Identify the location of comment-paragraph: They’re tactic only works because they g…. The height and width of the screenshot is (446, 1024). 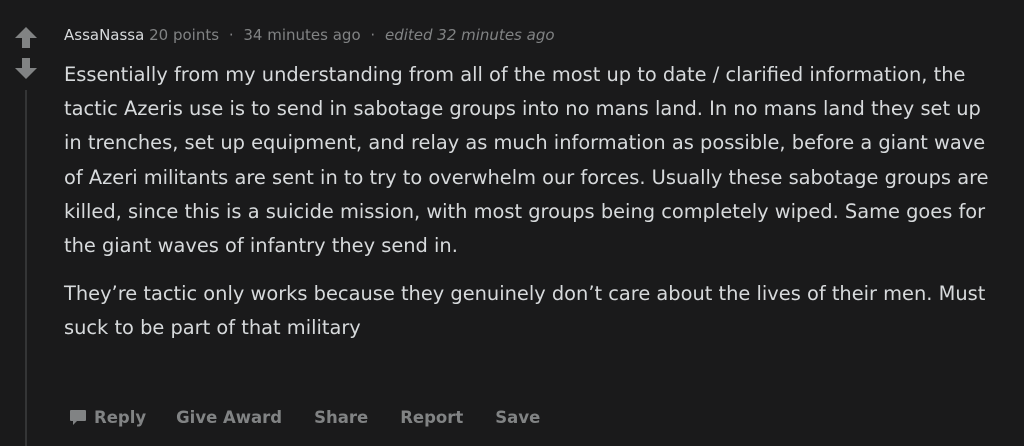
(525, 311).